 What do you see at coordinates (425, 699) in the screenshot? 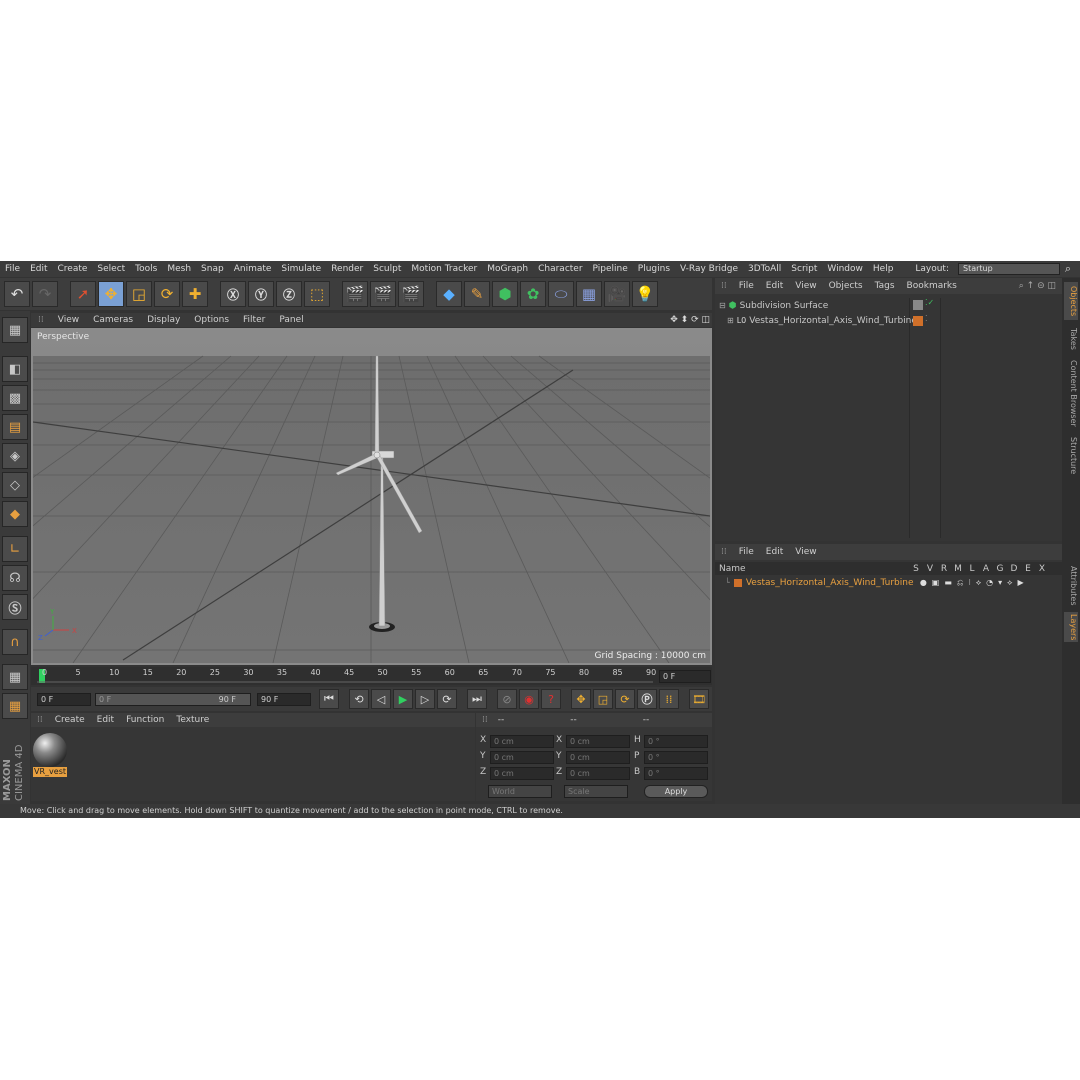
I see `next-frame-icon: ▷` at bounding box center [425, 699].